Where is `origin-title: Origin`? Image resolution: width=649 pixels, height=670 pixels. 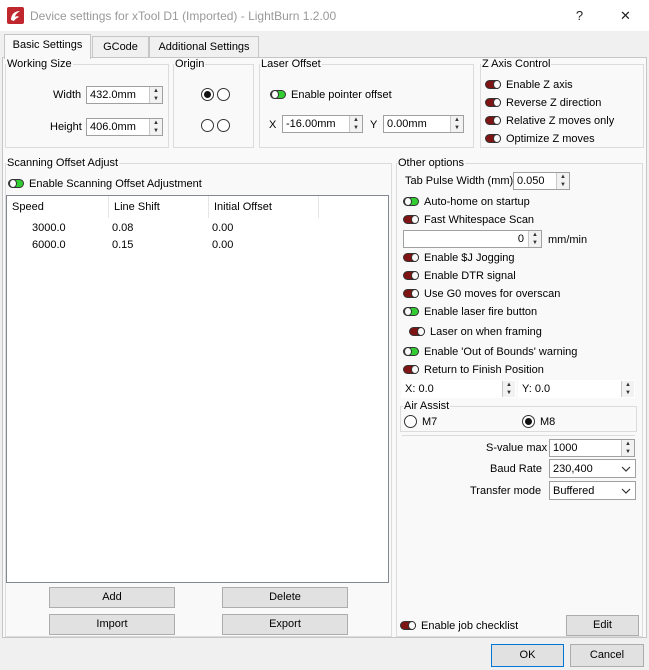 origin-title: Origin is located at coordinates (190, 64).